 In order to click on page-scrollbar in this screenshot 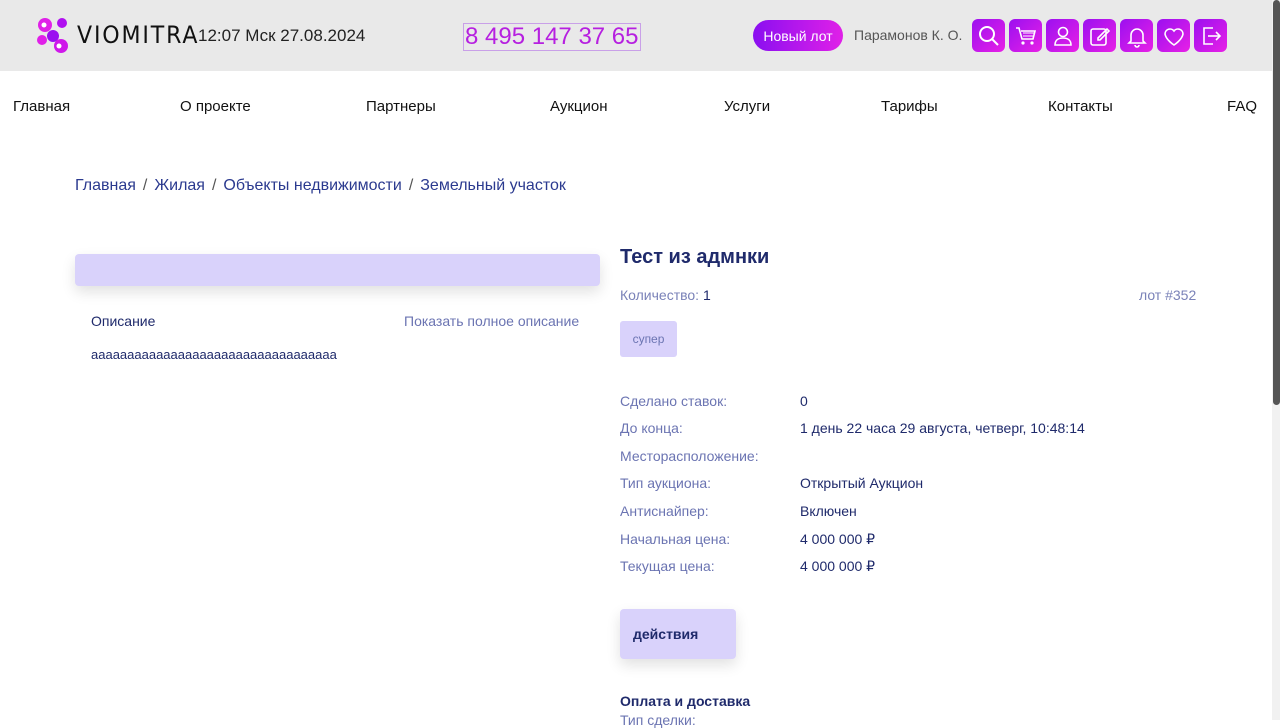, I will do `click(1276, 360)`.